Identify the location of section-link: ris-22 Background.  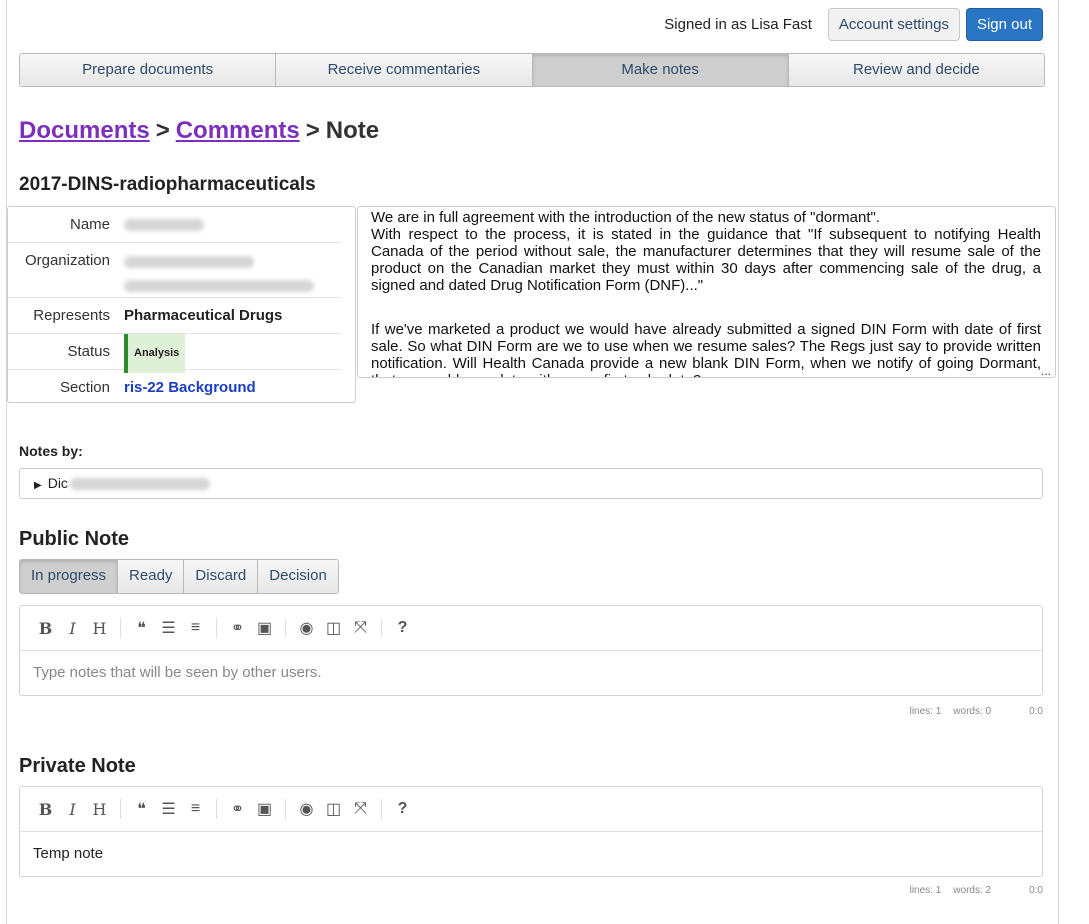
(190, 387).